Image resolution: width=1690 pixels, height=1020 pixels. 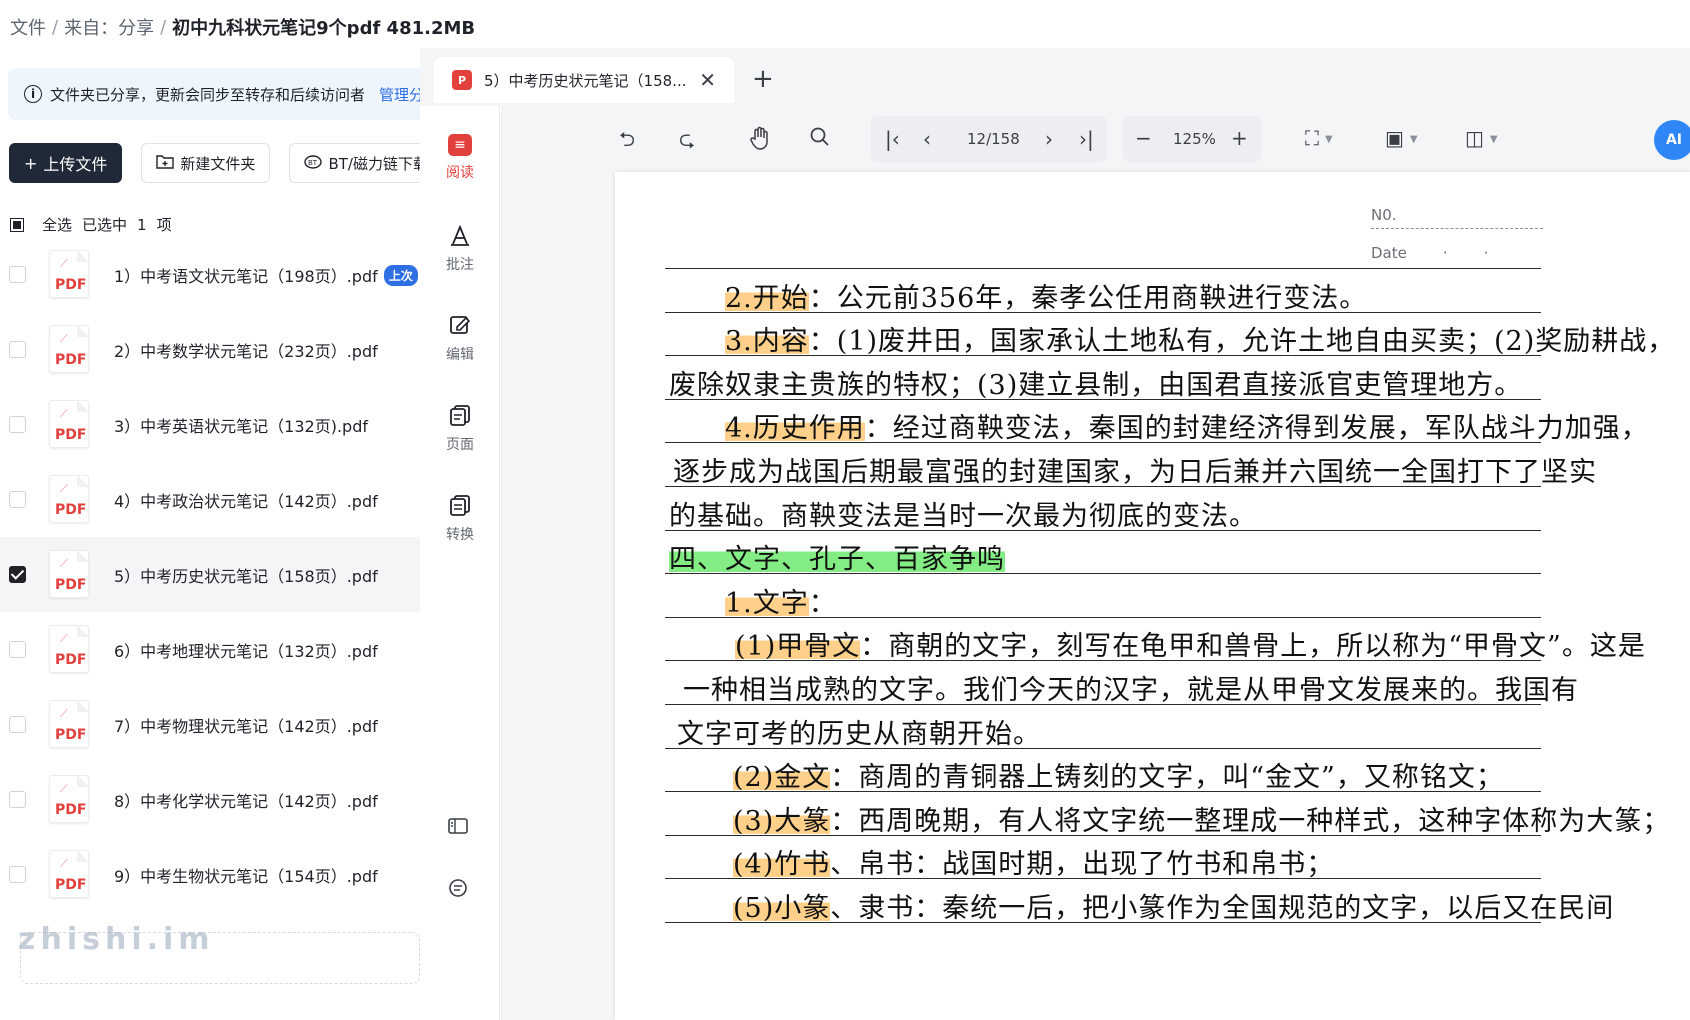 What do you see at coordinates (324, 28) in the screenshot?
I see `breadcrumb-current-folder: 初中九科状元笔记9个pdf 481.2MB` at bounding box center [324, 28].